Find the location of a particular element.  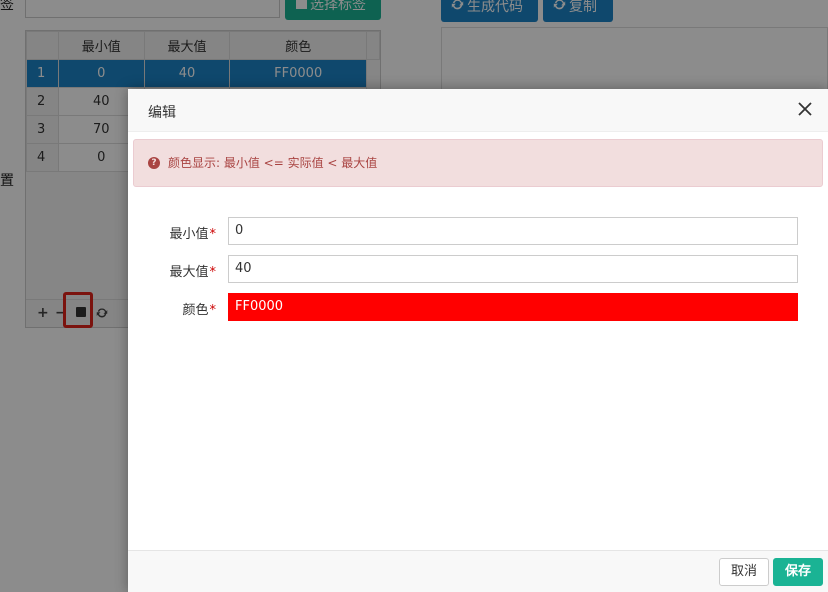

dialog-title: 编辑 is located at coordinates (162, 113).